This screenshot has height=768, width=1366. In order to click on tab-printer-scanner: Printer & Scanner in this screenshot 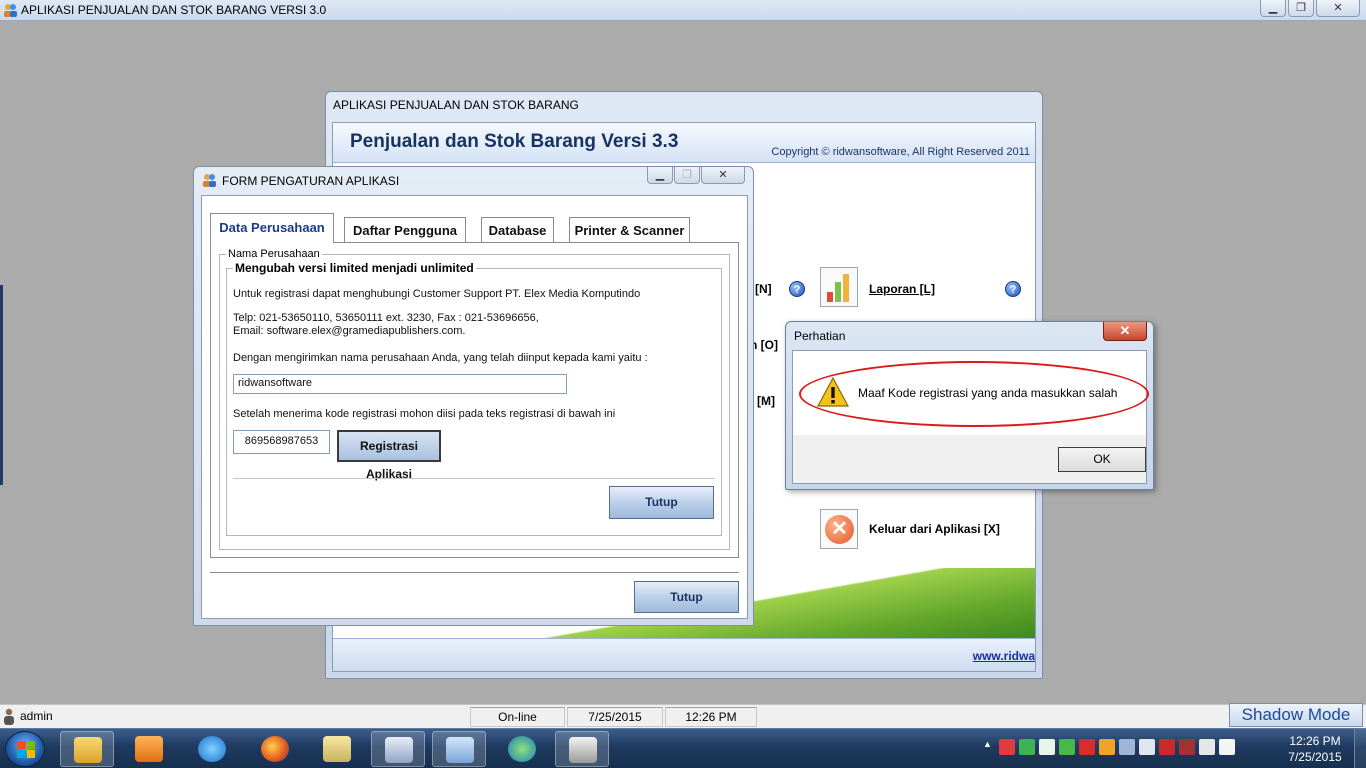, I will do `click(629, 229)`.